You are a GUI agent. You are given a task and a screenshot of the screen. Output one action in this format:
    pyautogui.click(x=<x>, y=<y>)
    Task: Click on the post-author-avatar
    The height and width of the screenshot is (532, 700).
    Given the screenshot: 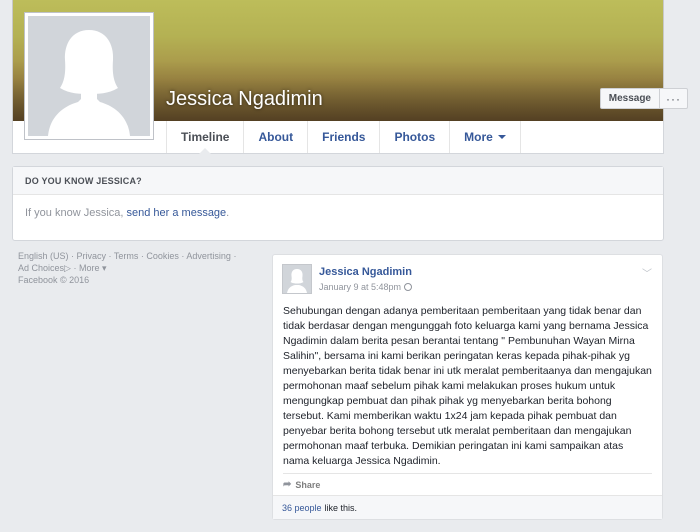 What is the action you would take?
    pyautogui.click(x=297, y=279)
    